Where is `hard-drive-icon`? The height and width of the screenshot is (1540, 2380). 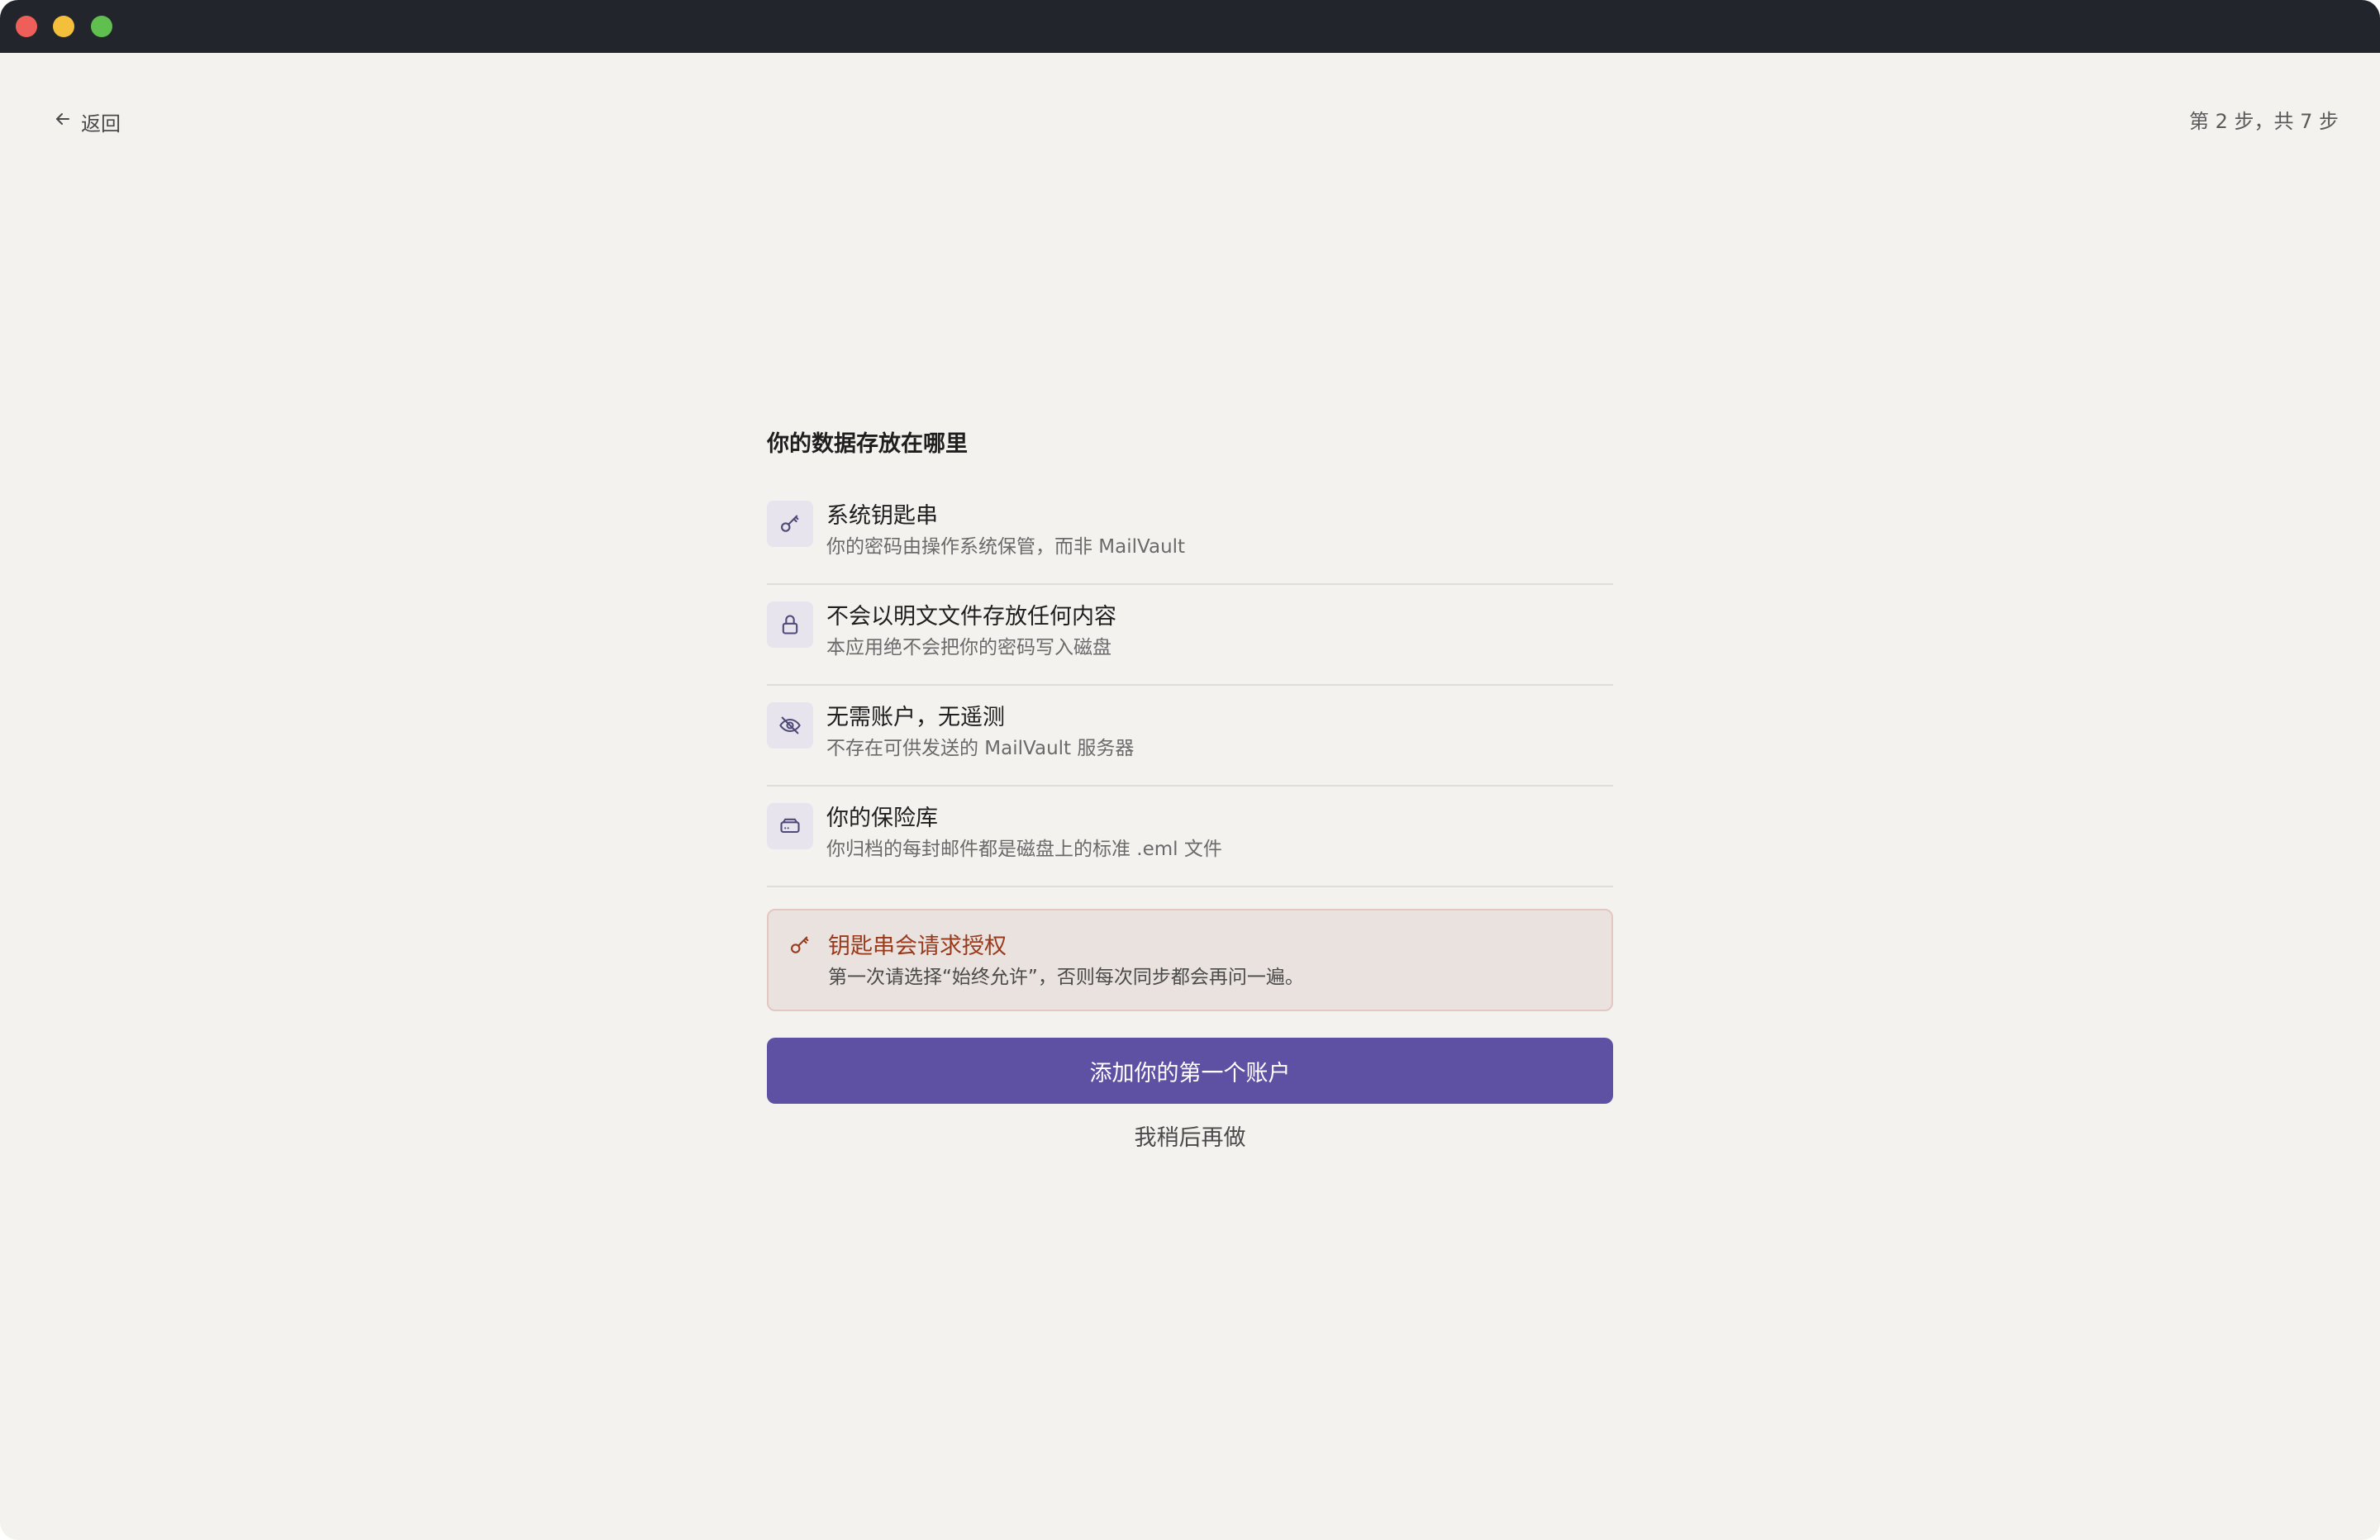 hard-drive-icon is located at coordinates (790, 826).